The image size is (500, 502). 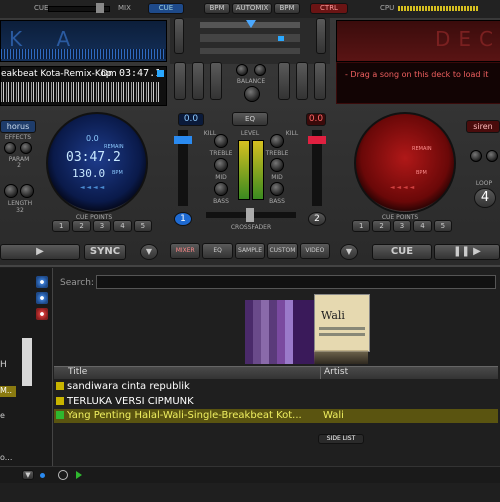 What do you see at coordinates (277, 165) in the screenshot?
I see `right-mid-knob` at bounding box center [277, 165].